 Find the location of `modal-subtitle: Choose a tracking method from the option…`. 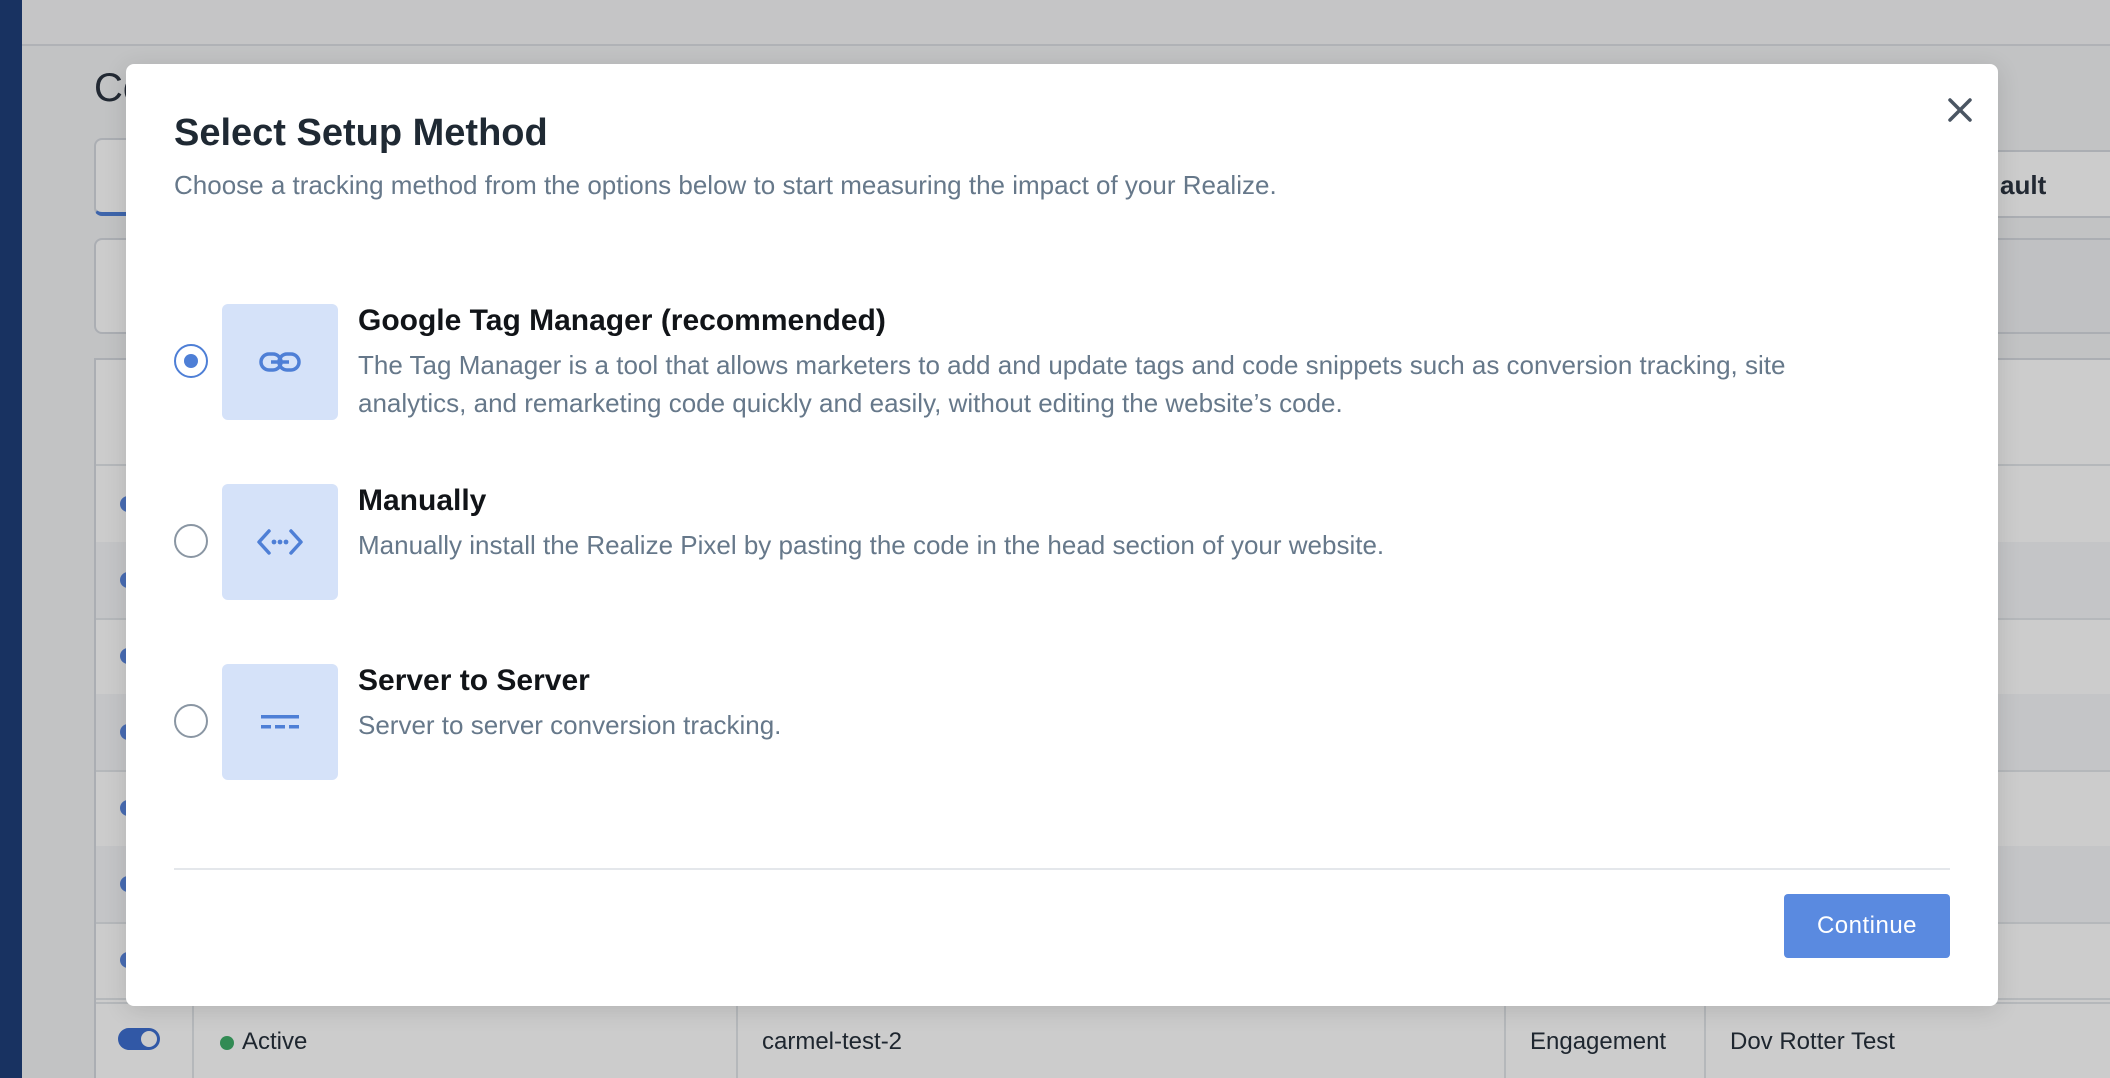

modal-subtitle: Choose a tracking method from the option… is located at coordinates (725, 185).